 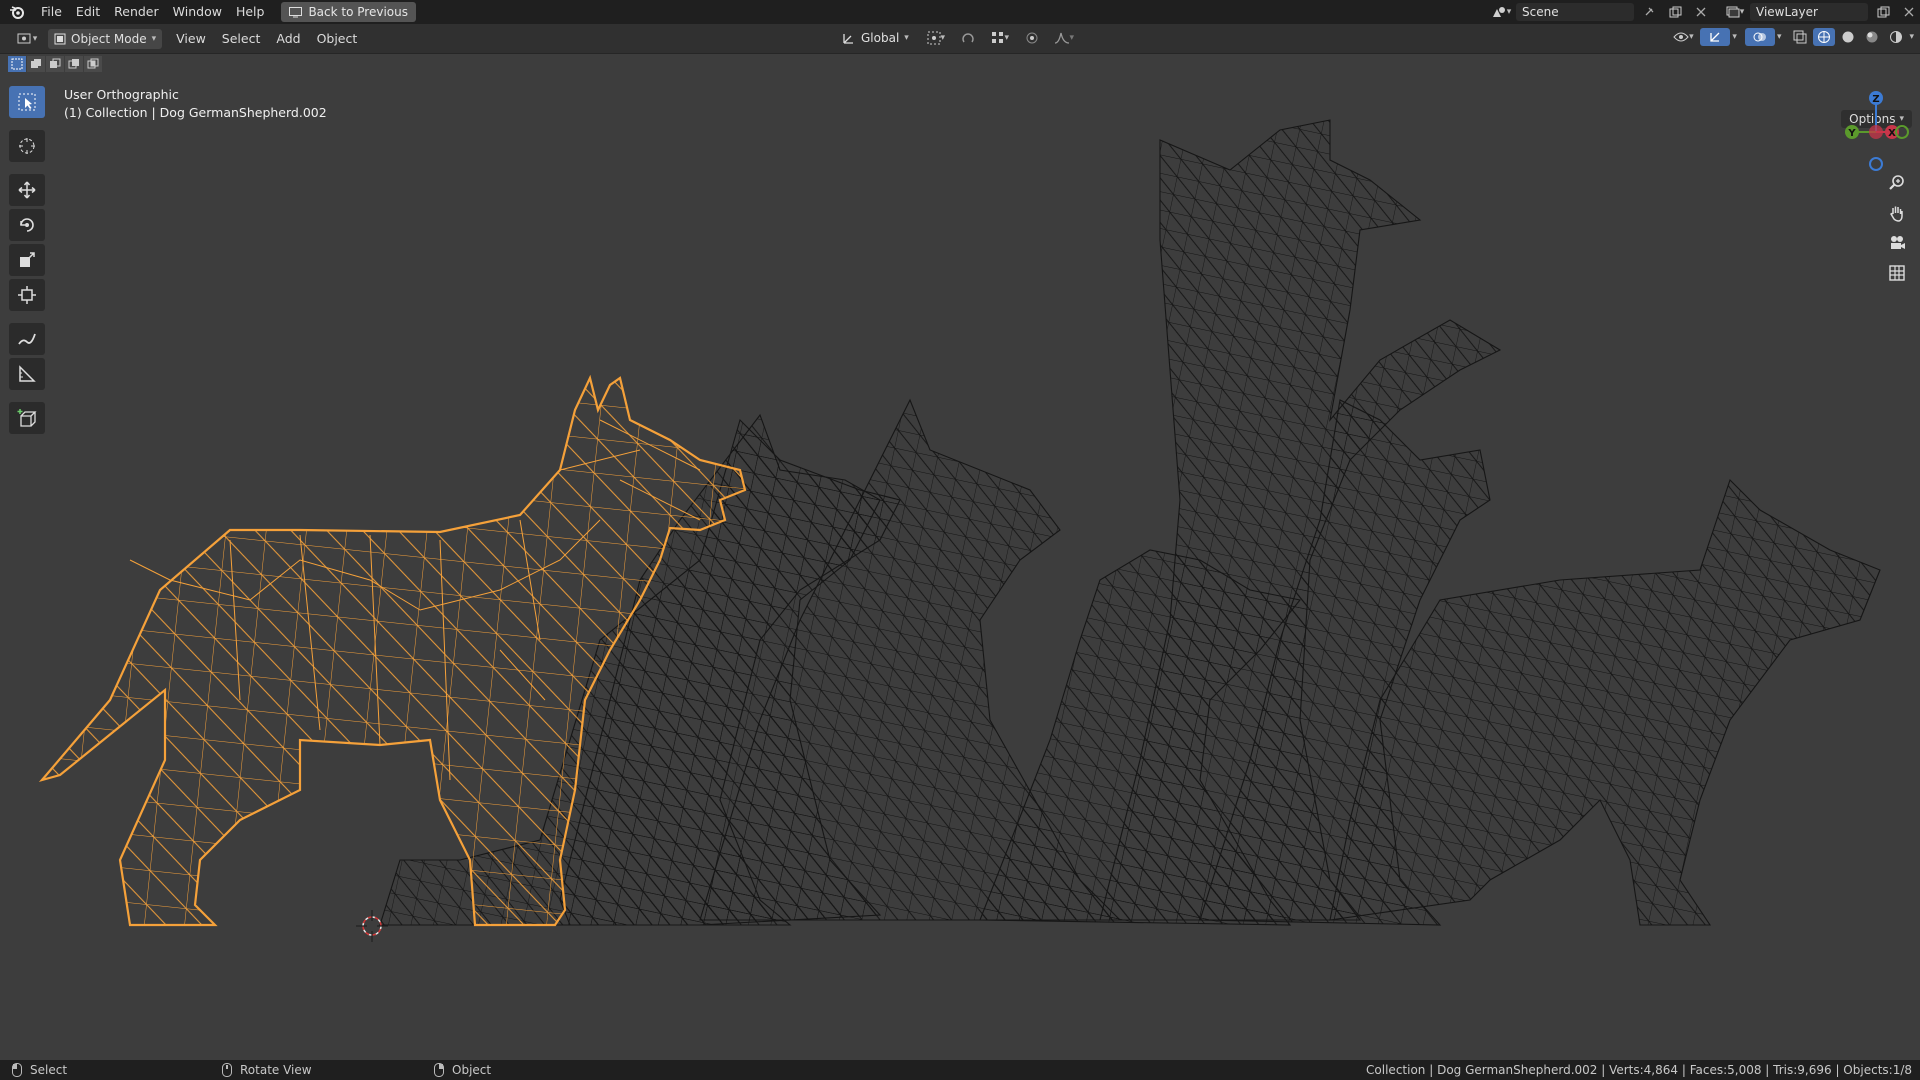 I want to click on orientation-icon, so click(x=848, y=39).